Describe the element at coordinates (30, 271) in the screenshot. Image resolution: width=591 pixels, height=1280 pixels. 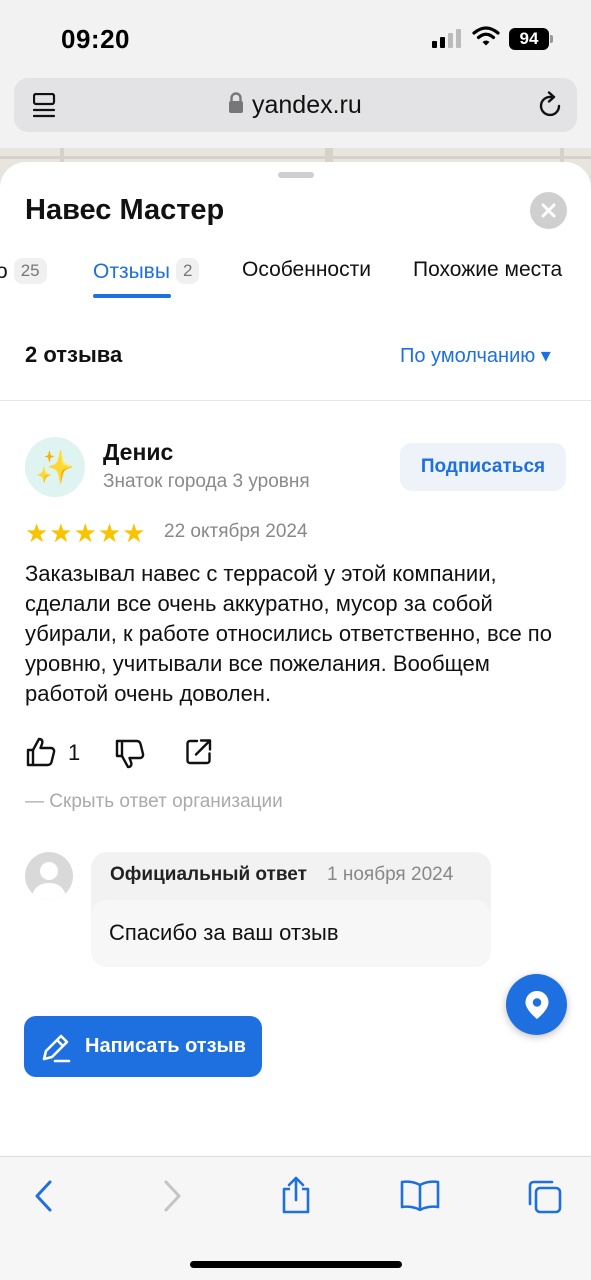
I see `tab-count: 25` at that location.